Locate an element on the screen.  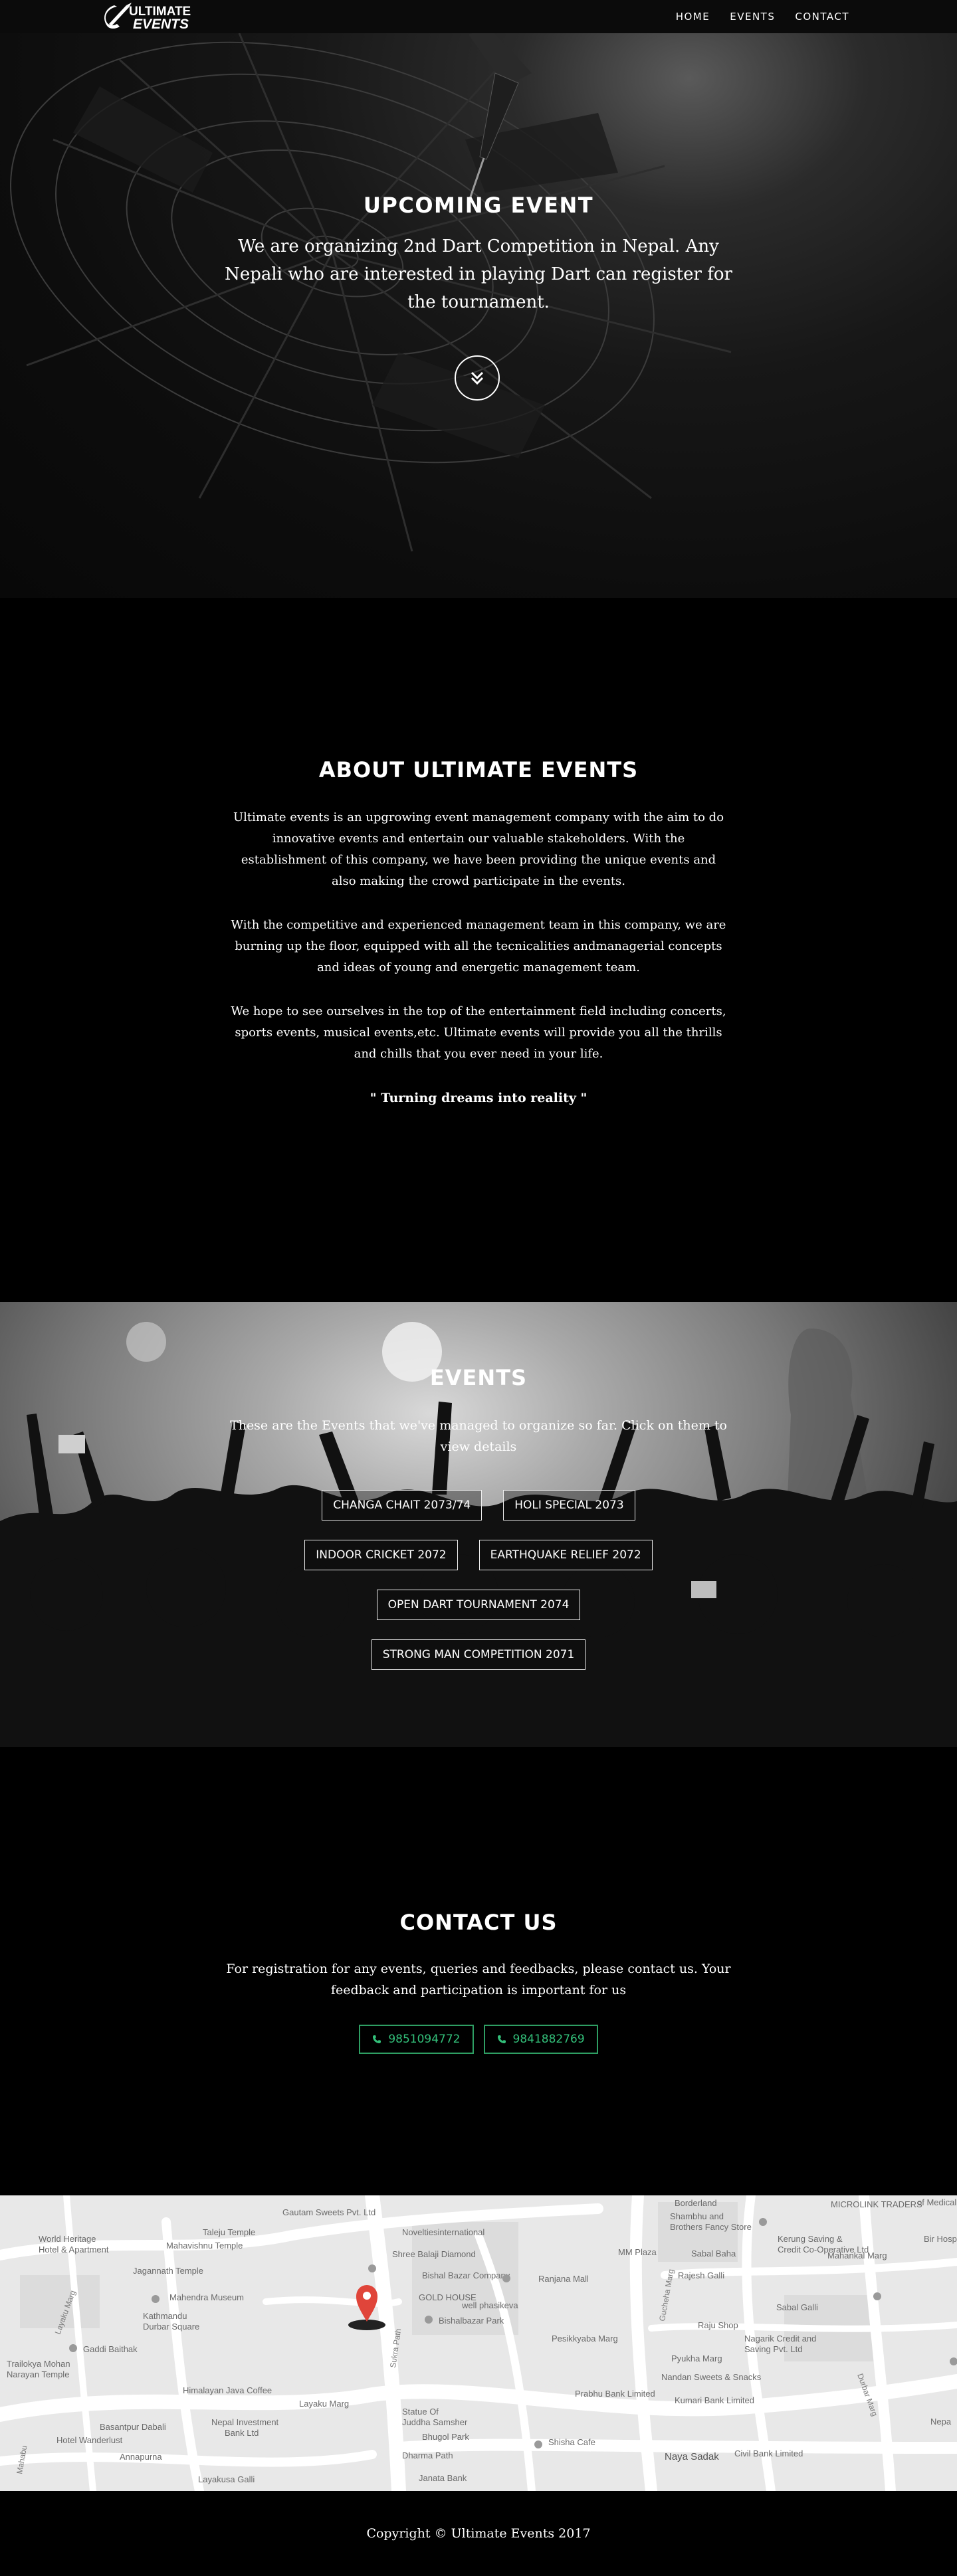
scroll-down-button is located at coordinates (477, 378).